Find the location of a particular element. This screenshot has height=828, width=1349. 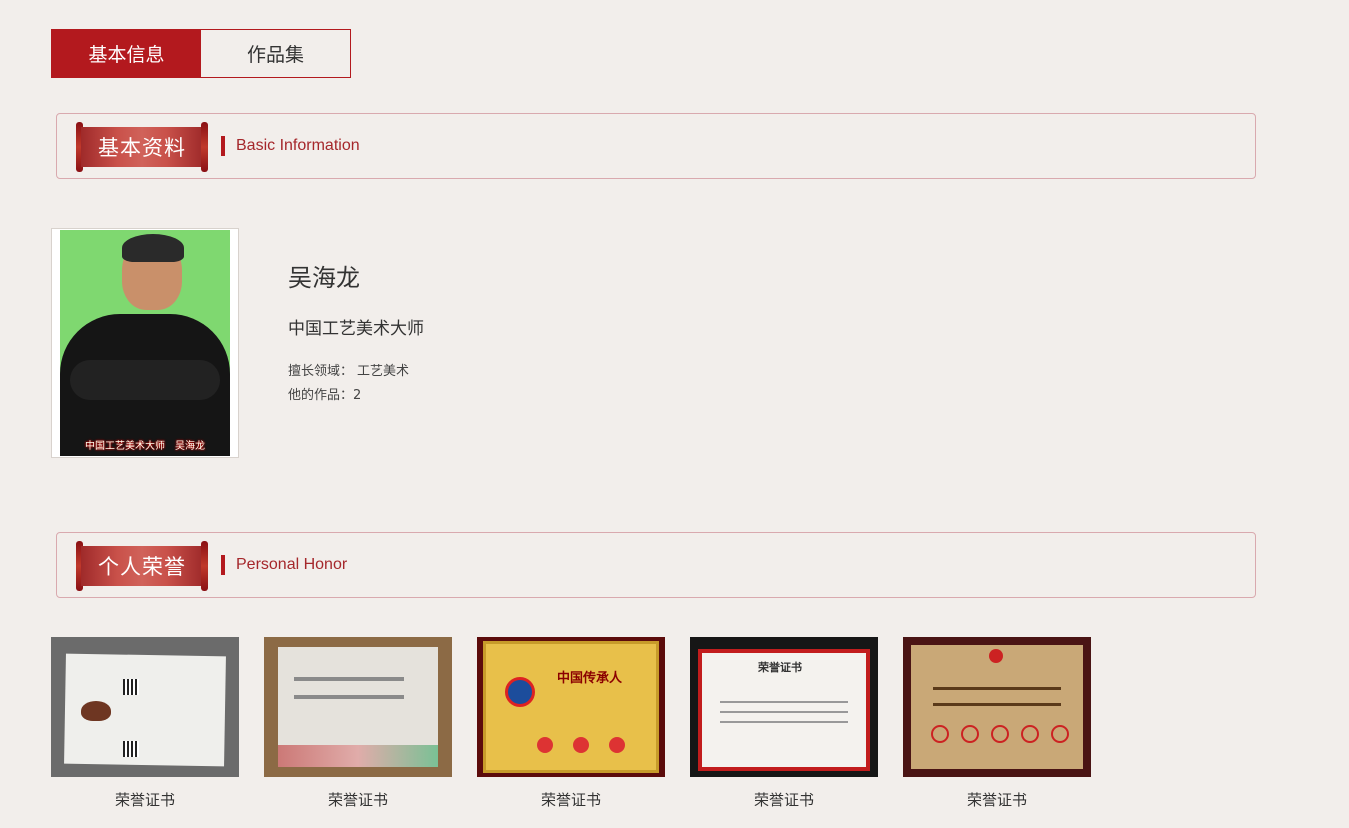

section-header-honor: 个人荣誉 Personal Honor is located at coordinates (656, 565).